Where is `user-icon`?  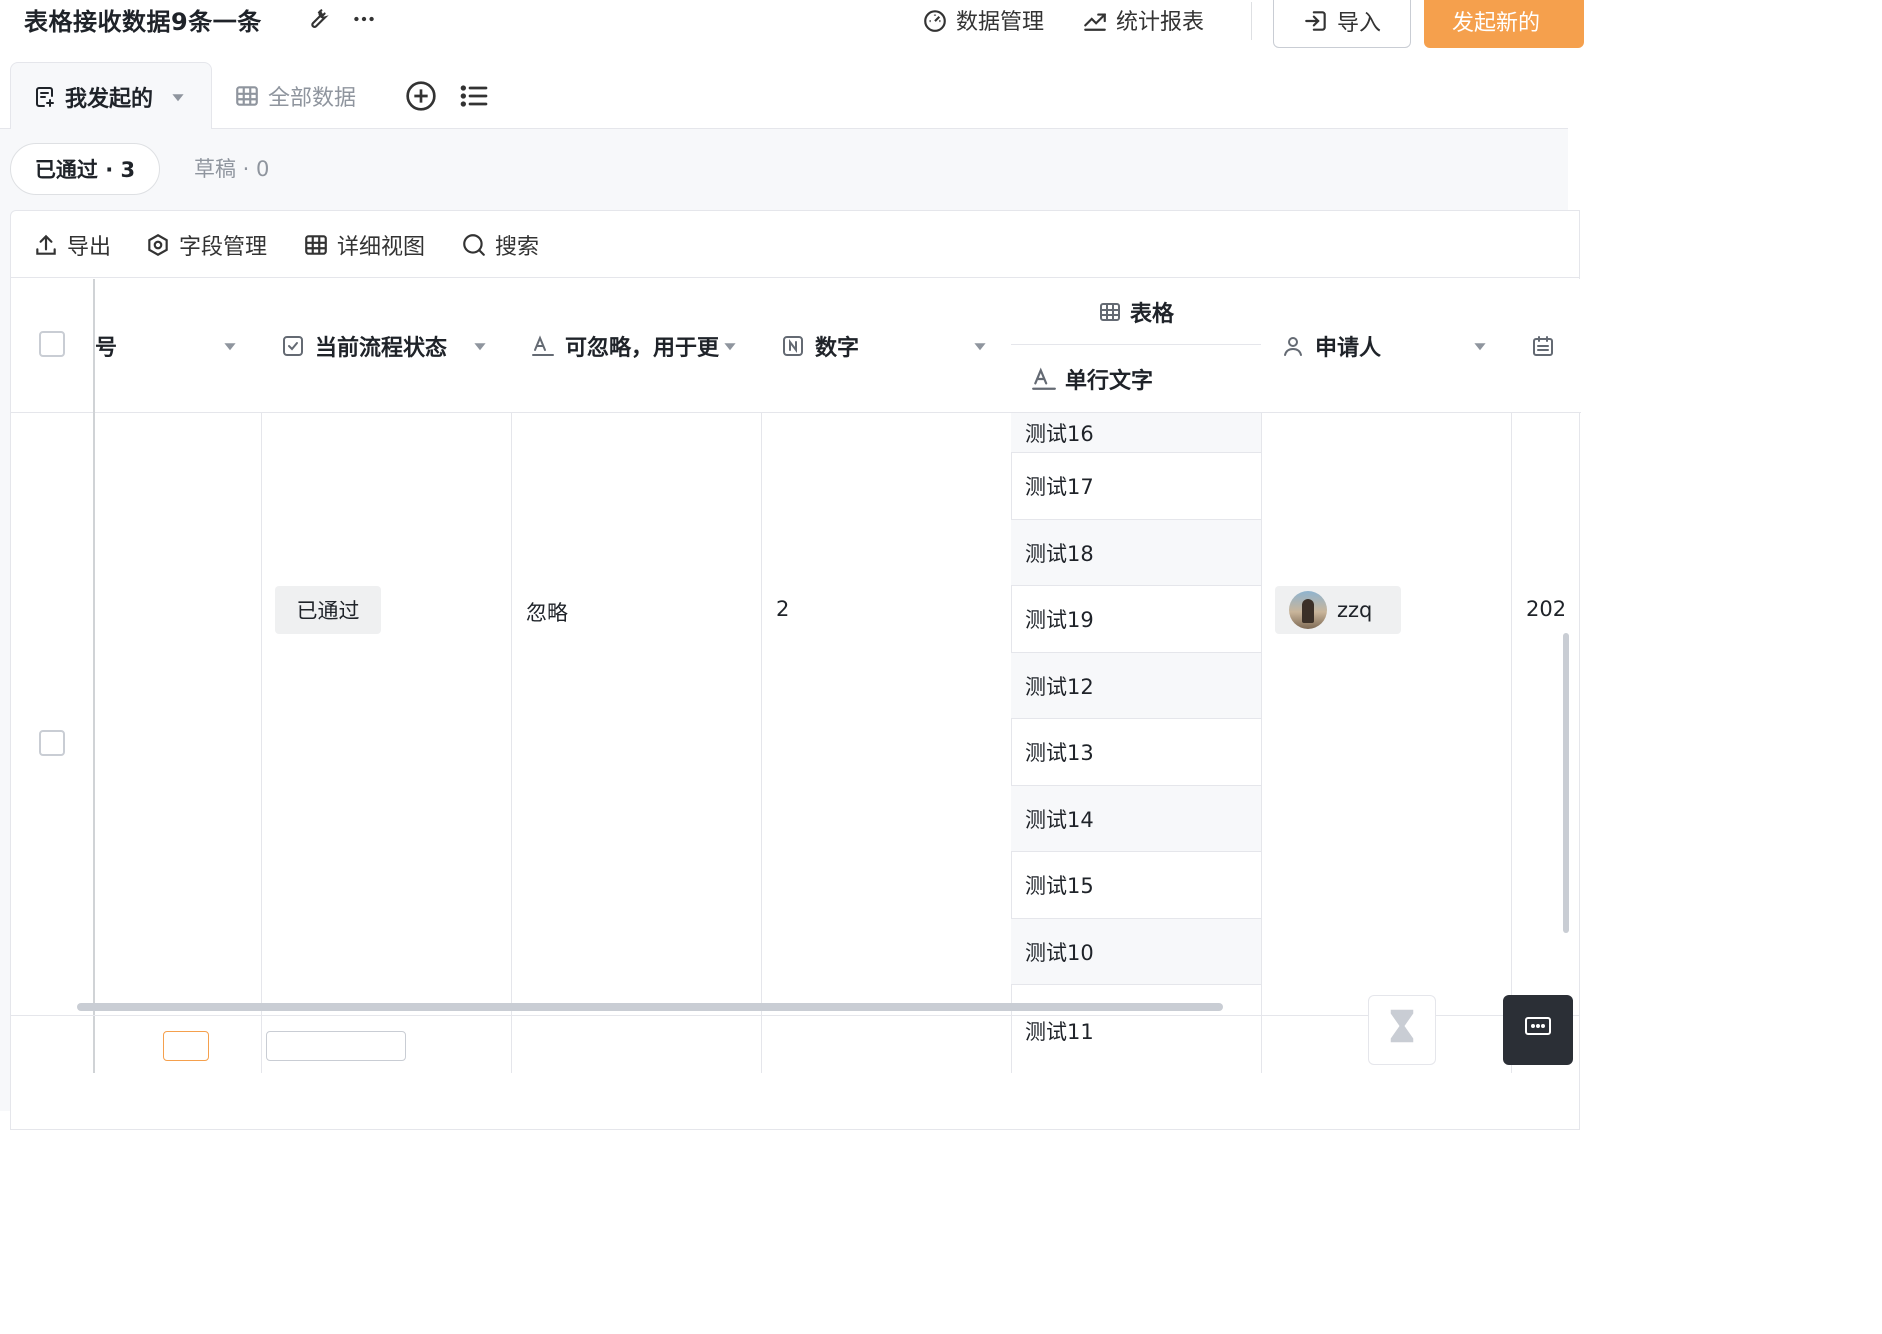
user-icon is located at coordinates (1293, 346).